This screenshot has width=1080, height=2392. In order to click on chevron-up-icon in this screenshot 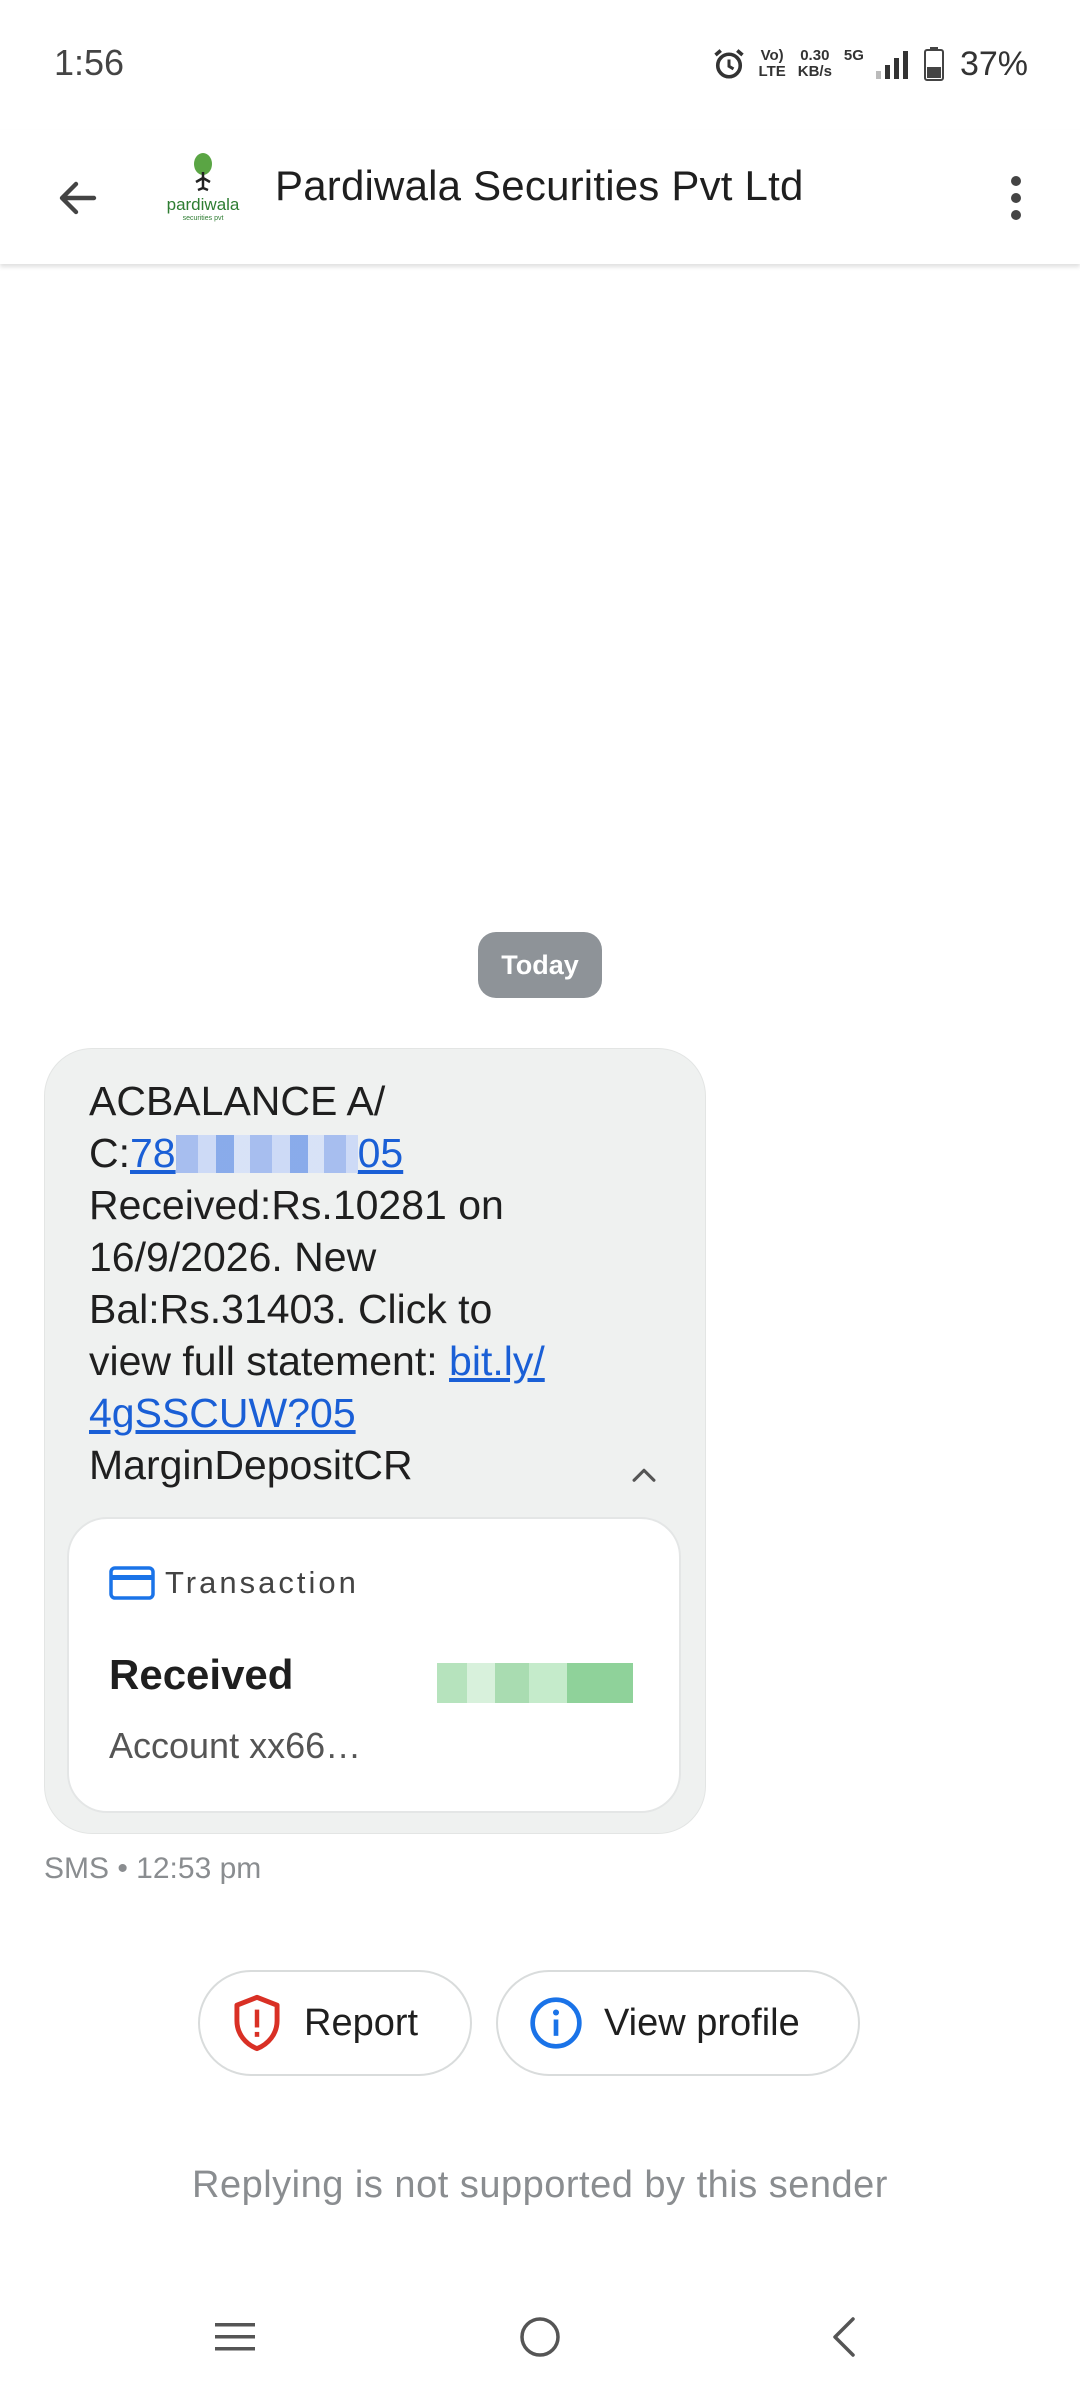, I will do `click(644, 1475)`.